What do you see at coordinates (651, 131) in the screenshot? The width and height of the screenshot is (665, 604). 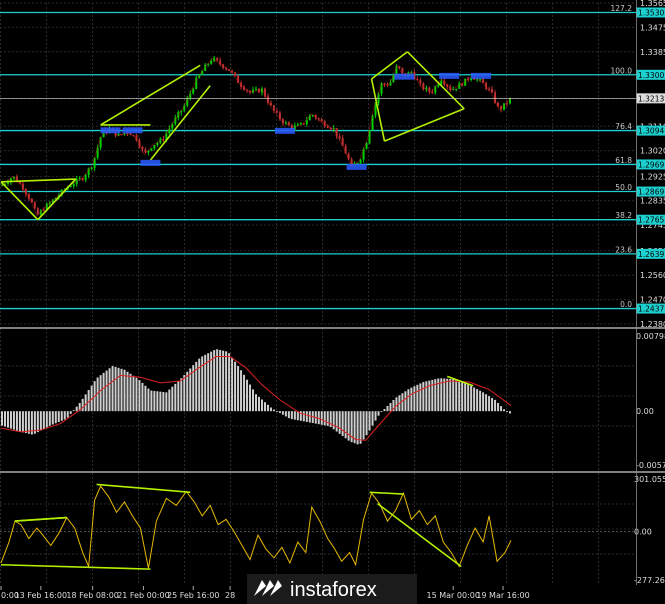 I see `fib-level-price: 1.3094` at bounding box center [651, 131].